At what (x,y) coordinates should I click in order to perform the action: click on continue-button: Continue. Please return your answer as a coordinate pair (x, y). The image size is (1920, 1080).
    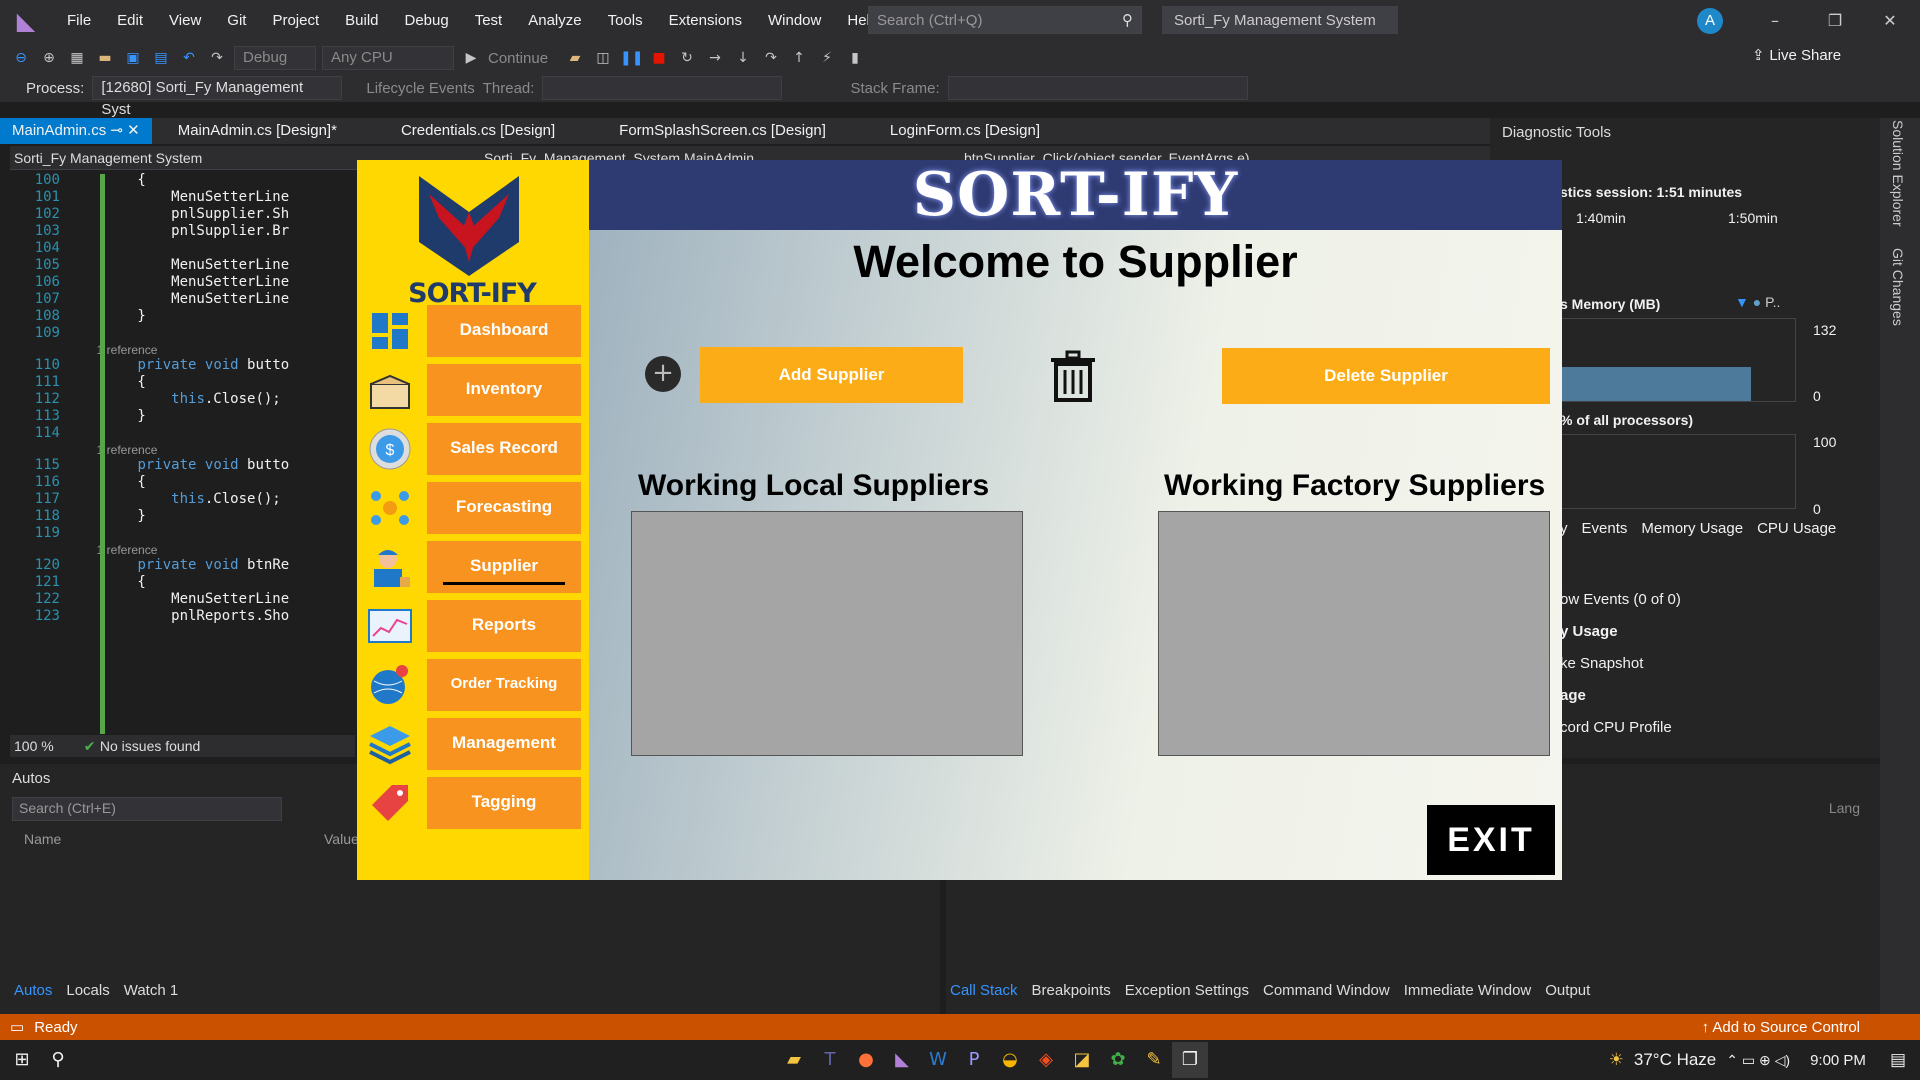
    Looking at the image, I should click on (523, 58).